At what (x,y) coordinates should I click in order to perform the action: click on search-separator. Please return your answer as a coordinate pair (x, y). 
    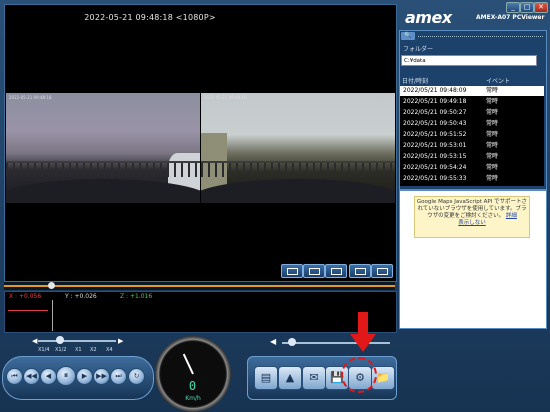
    Looking at the image, I should click on (480, 36).